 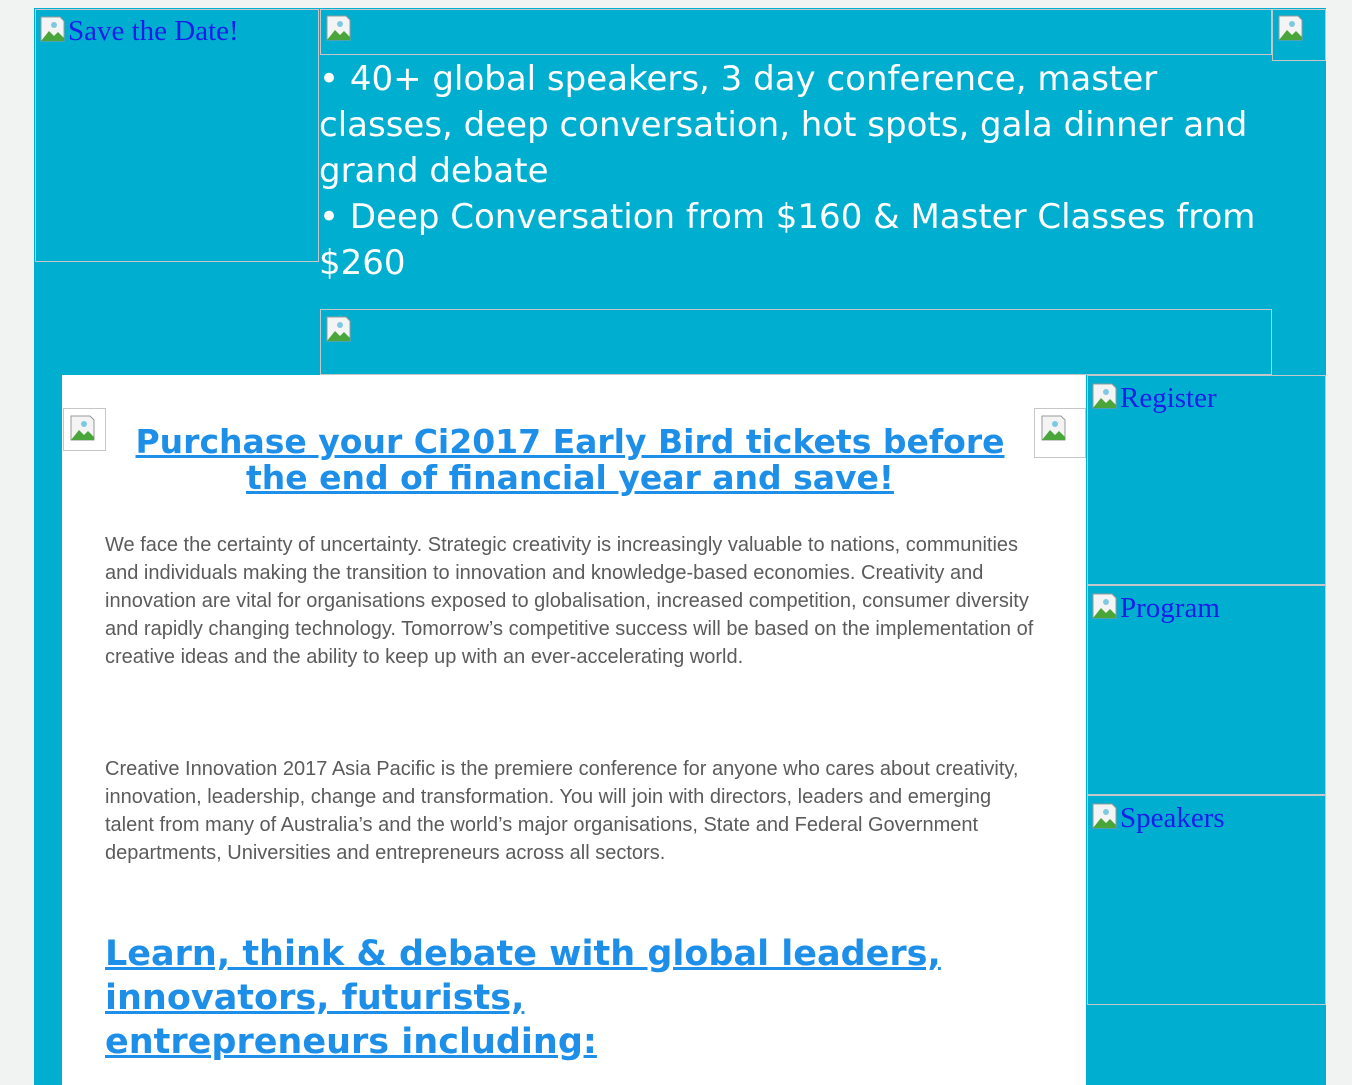 I want to click on register-link: Register, so click(x=1153, y=398).